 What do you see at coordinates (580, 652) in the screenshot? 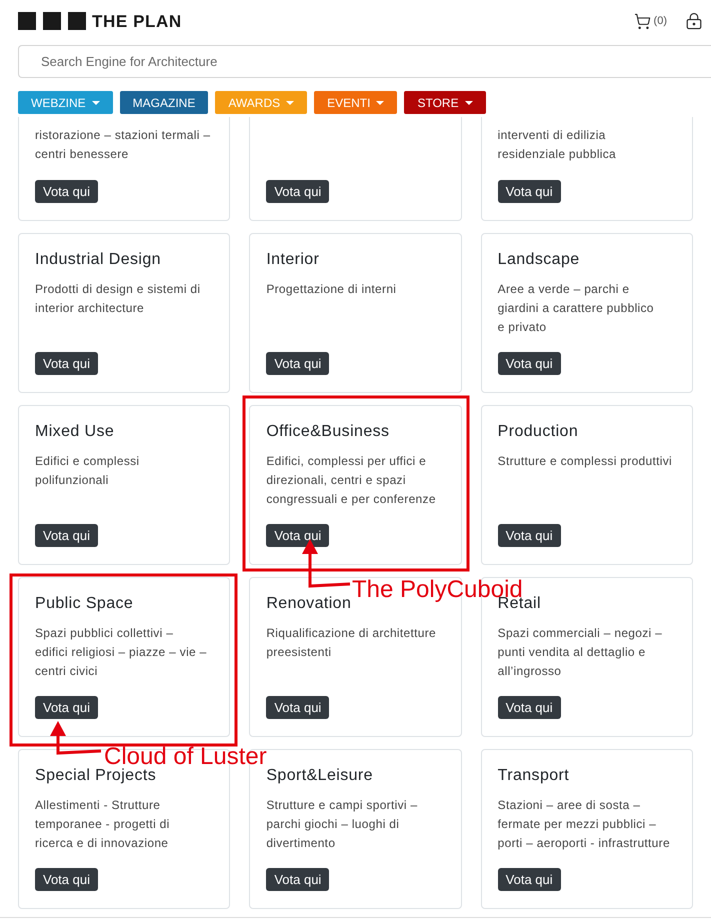
I see `card-description: Spazi commerciali – negozi – punti vendita al dettaglio e all’ingrosso` at bounding box center [580, 652].